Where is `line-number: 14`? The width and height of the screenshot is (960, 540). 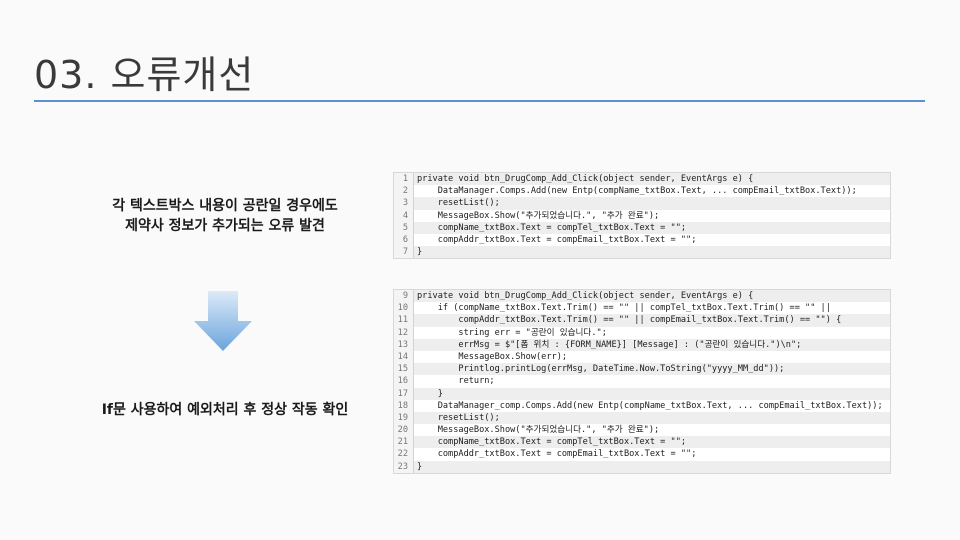
line-number: 14 is located at coordinates (404, 357).